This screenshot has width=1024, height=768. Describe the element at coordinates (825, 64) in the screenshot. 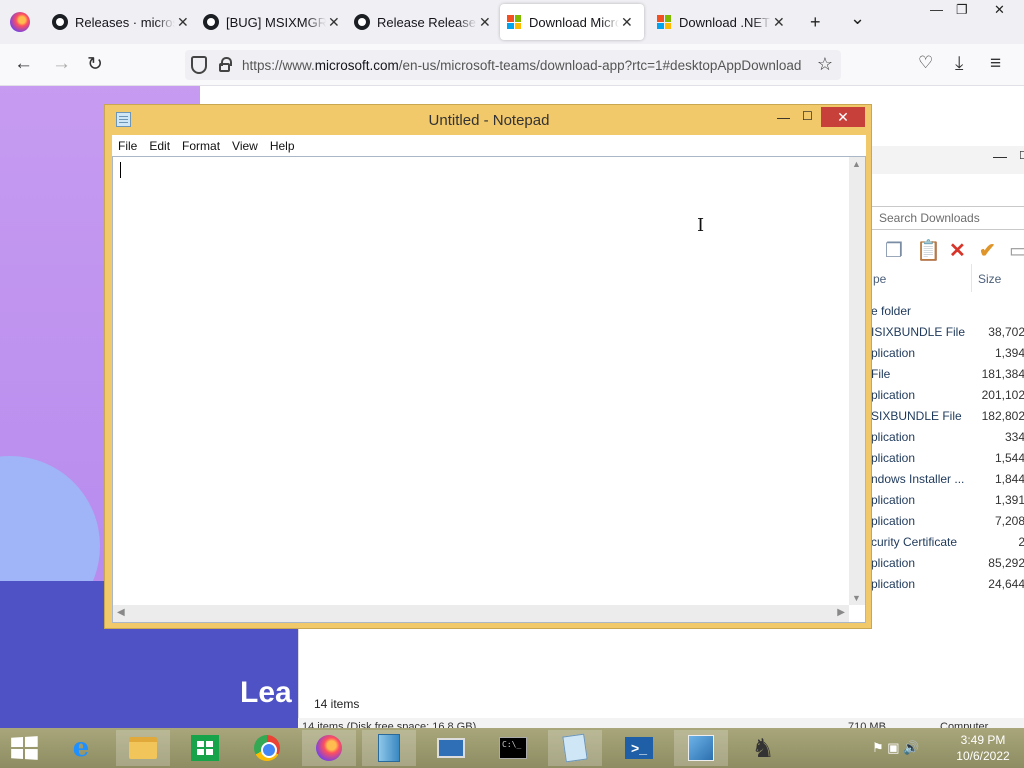

I see `bookmark-star-icon: ☆` at that location.